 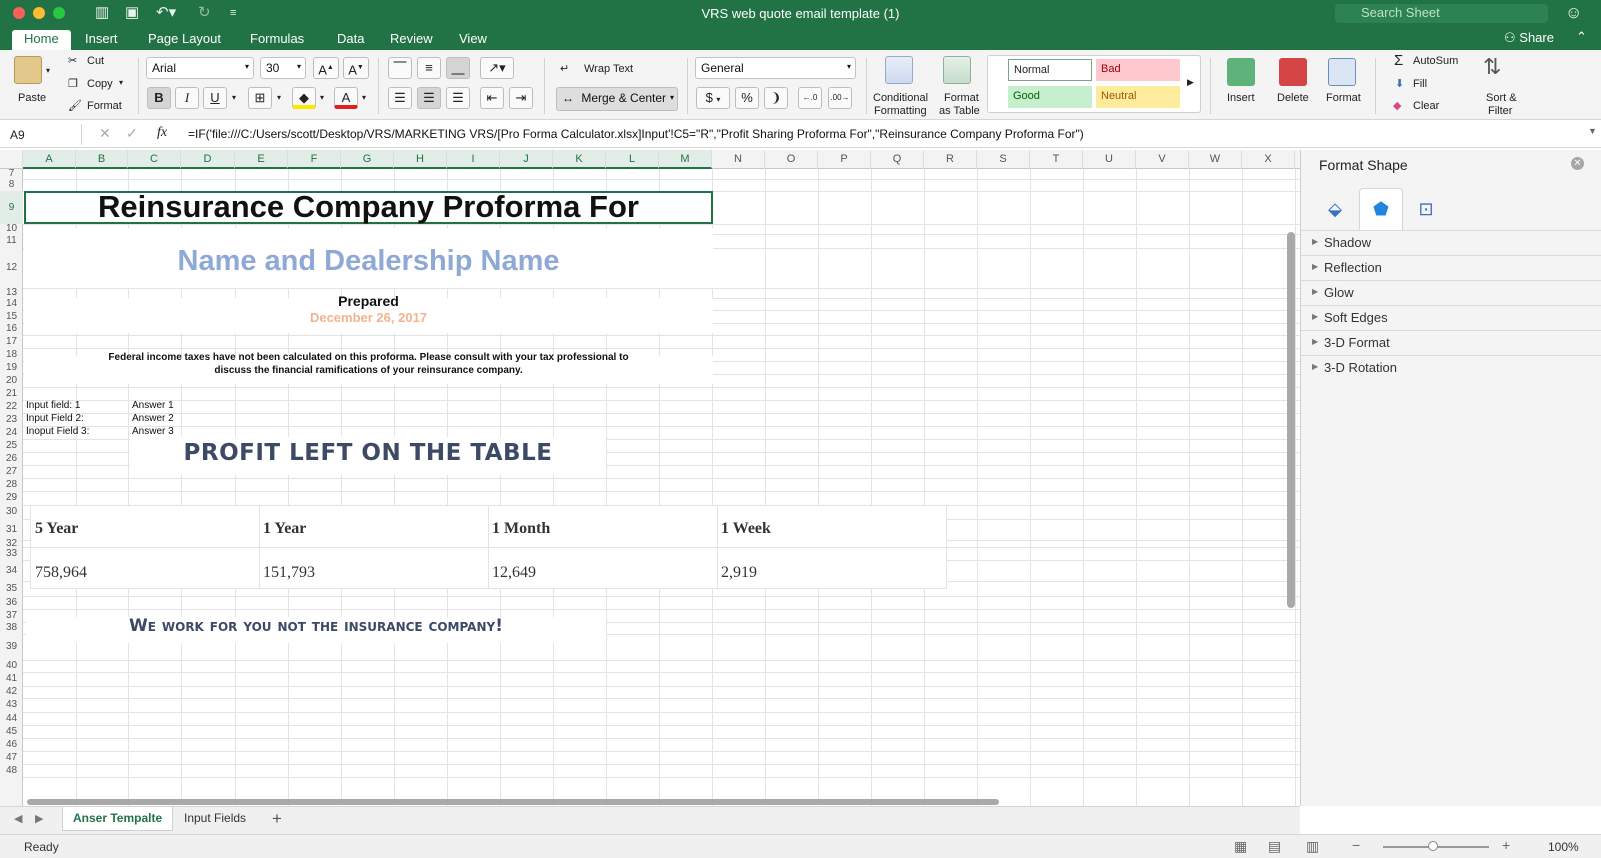 I want to click on row-header-37: 37, so click(x=11, y=615).